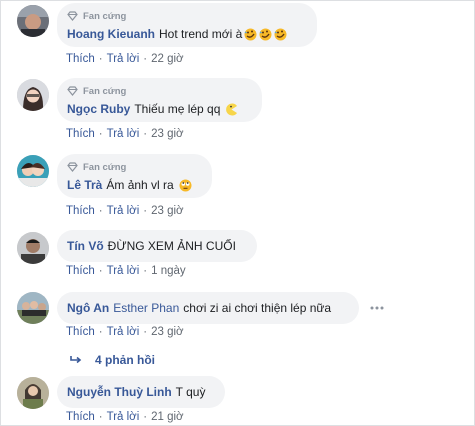 This screenshot has width=475, height=426. Describe the element at coordinates (231, 109) in the screenshot. I see `pacman-emoji` at that location.